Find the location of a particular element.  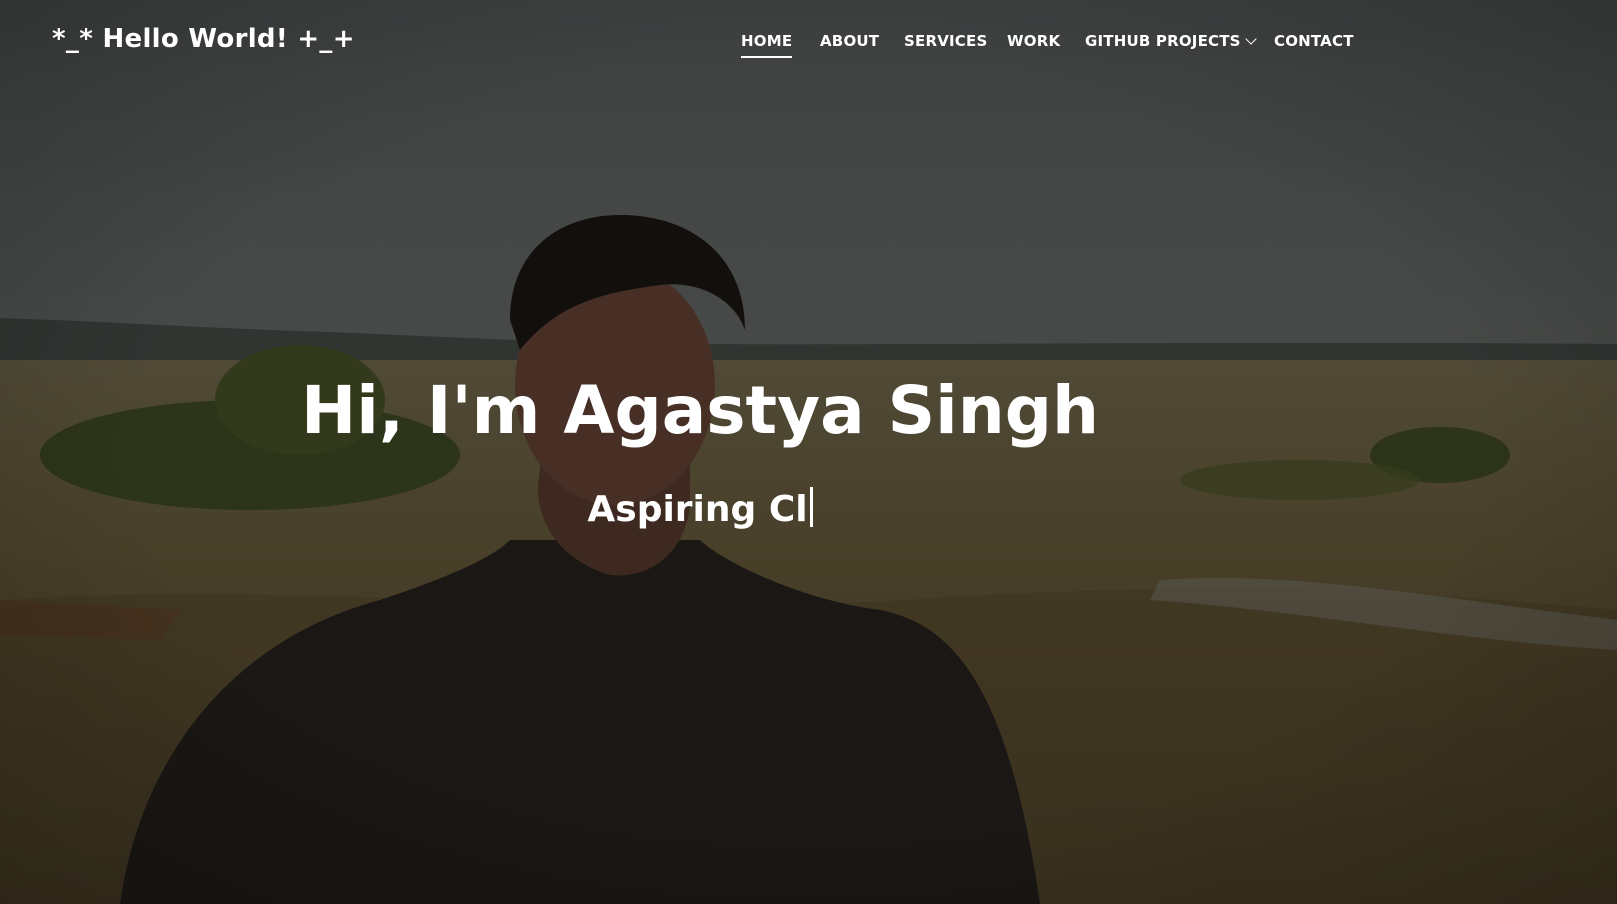

nav-item-github-projects: GITHUB PROJECTS is located at coordinates (1171, 41).